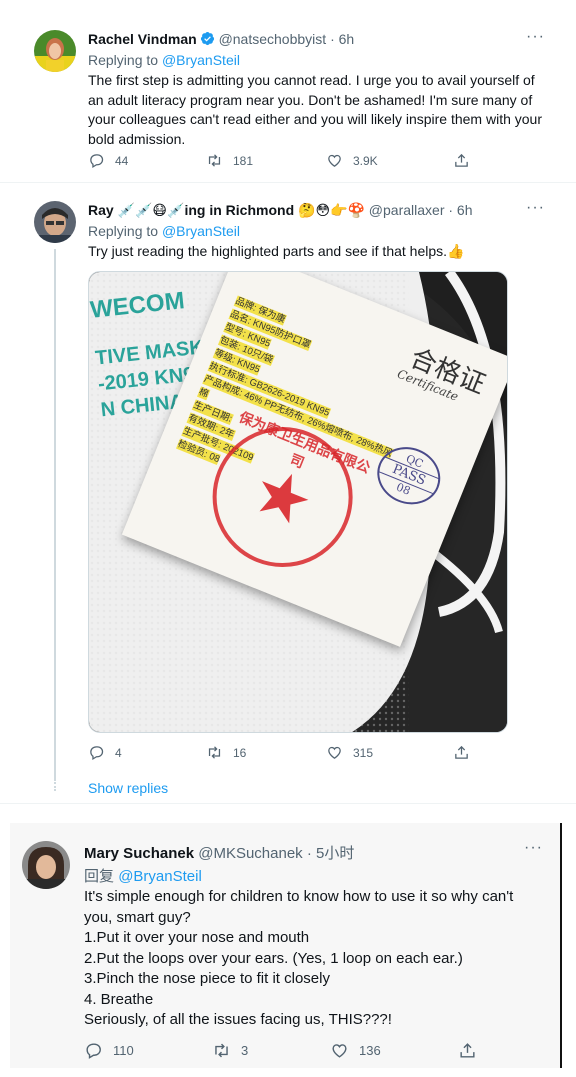 Image resolution: width=576 pixels, height=1077 pixels. Describe the element at coordinates (55, 222) in the screenshot. I see `avatar-ray` at that location.